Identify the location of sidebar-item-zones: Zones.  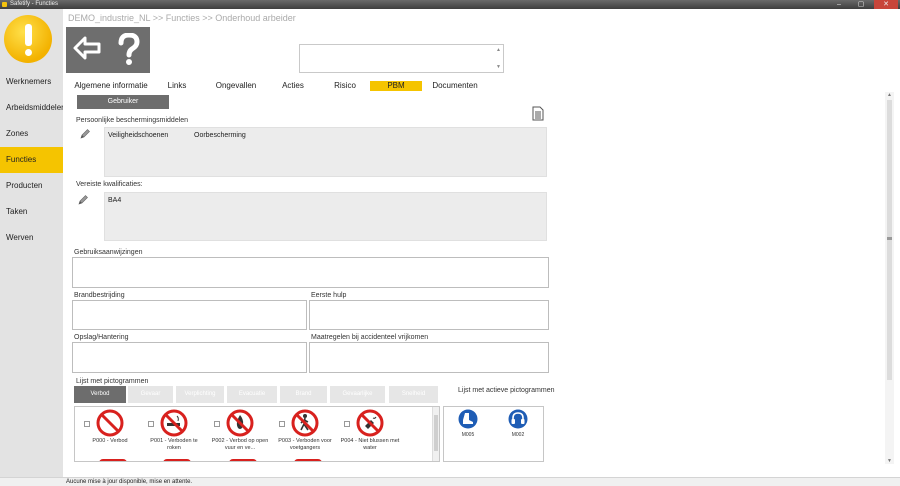
(31, 134).